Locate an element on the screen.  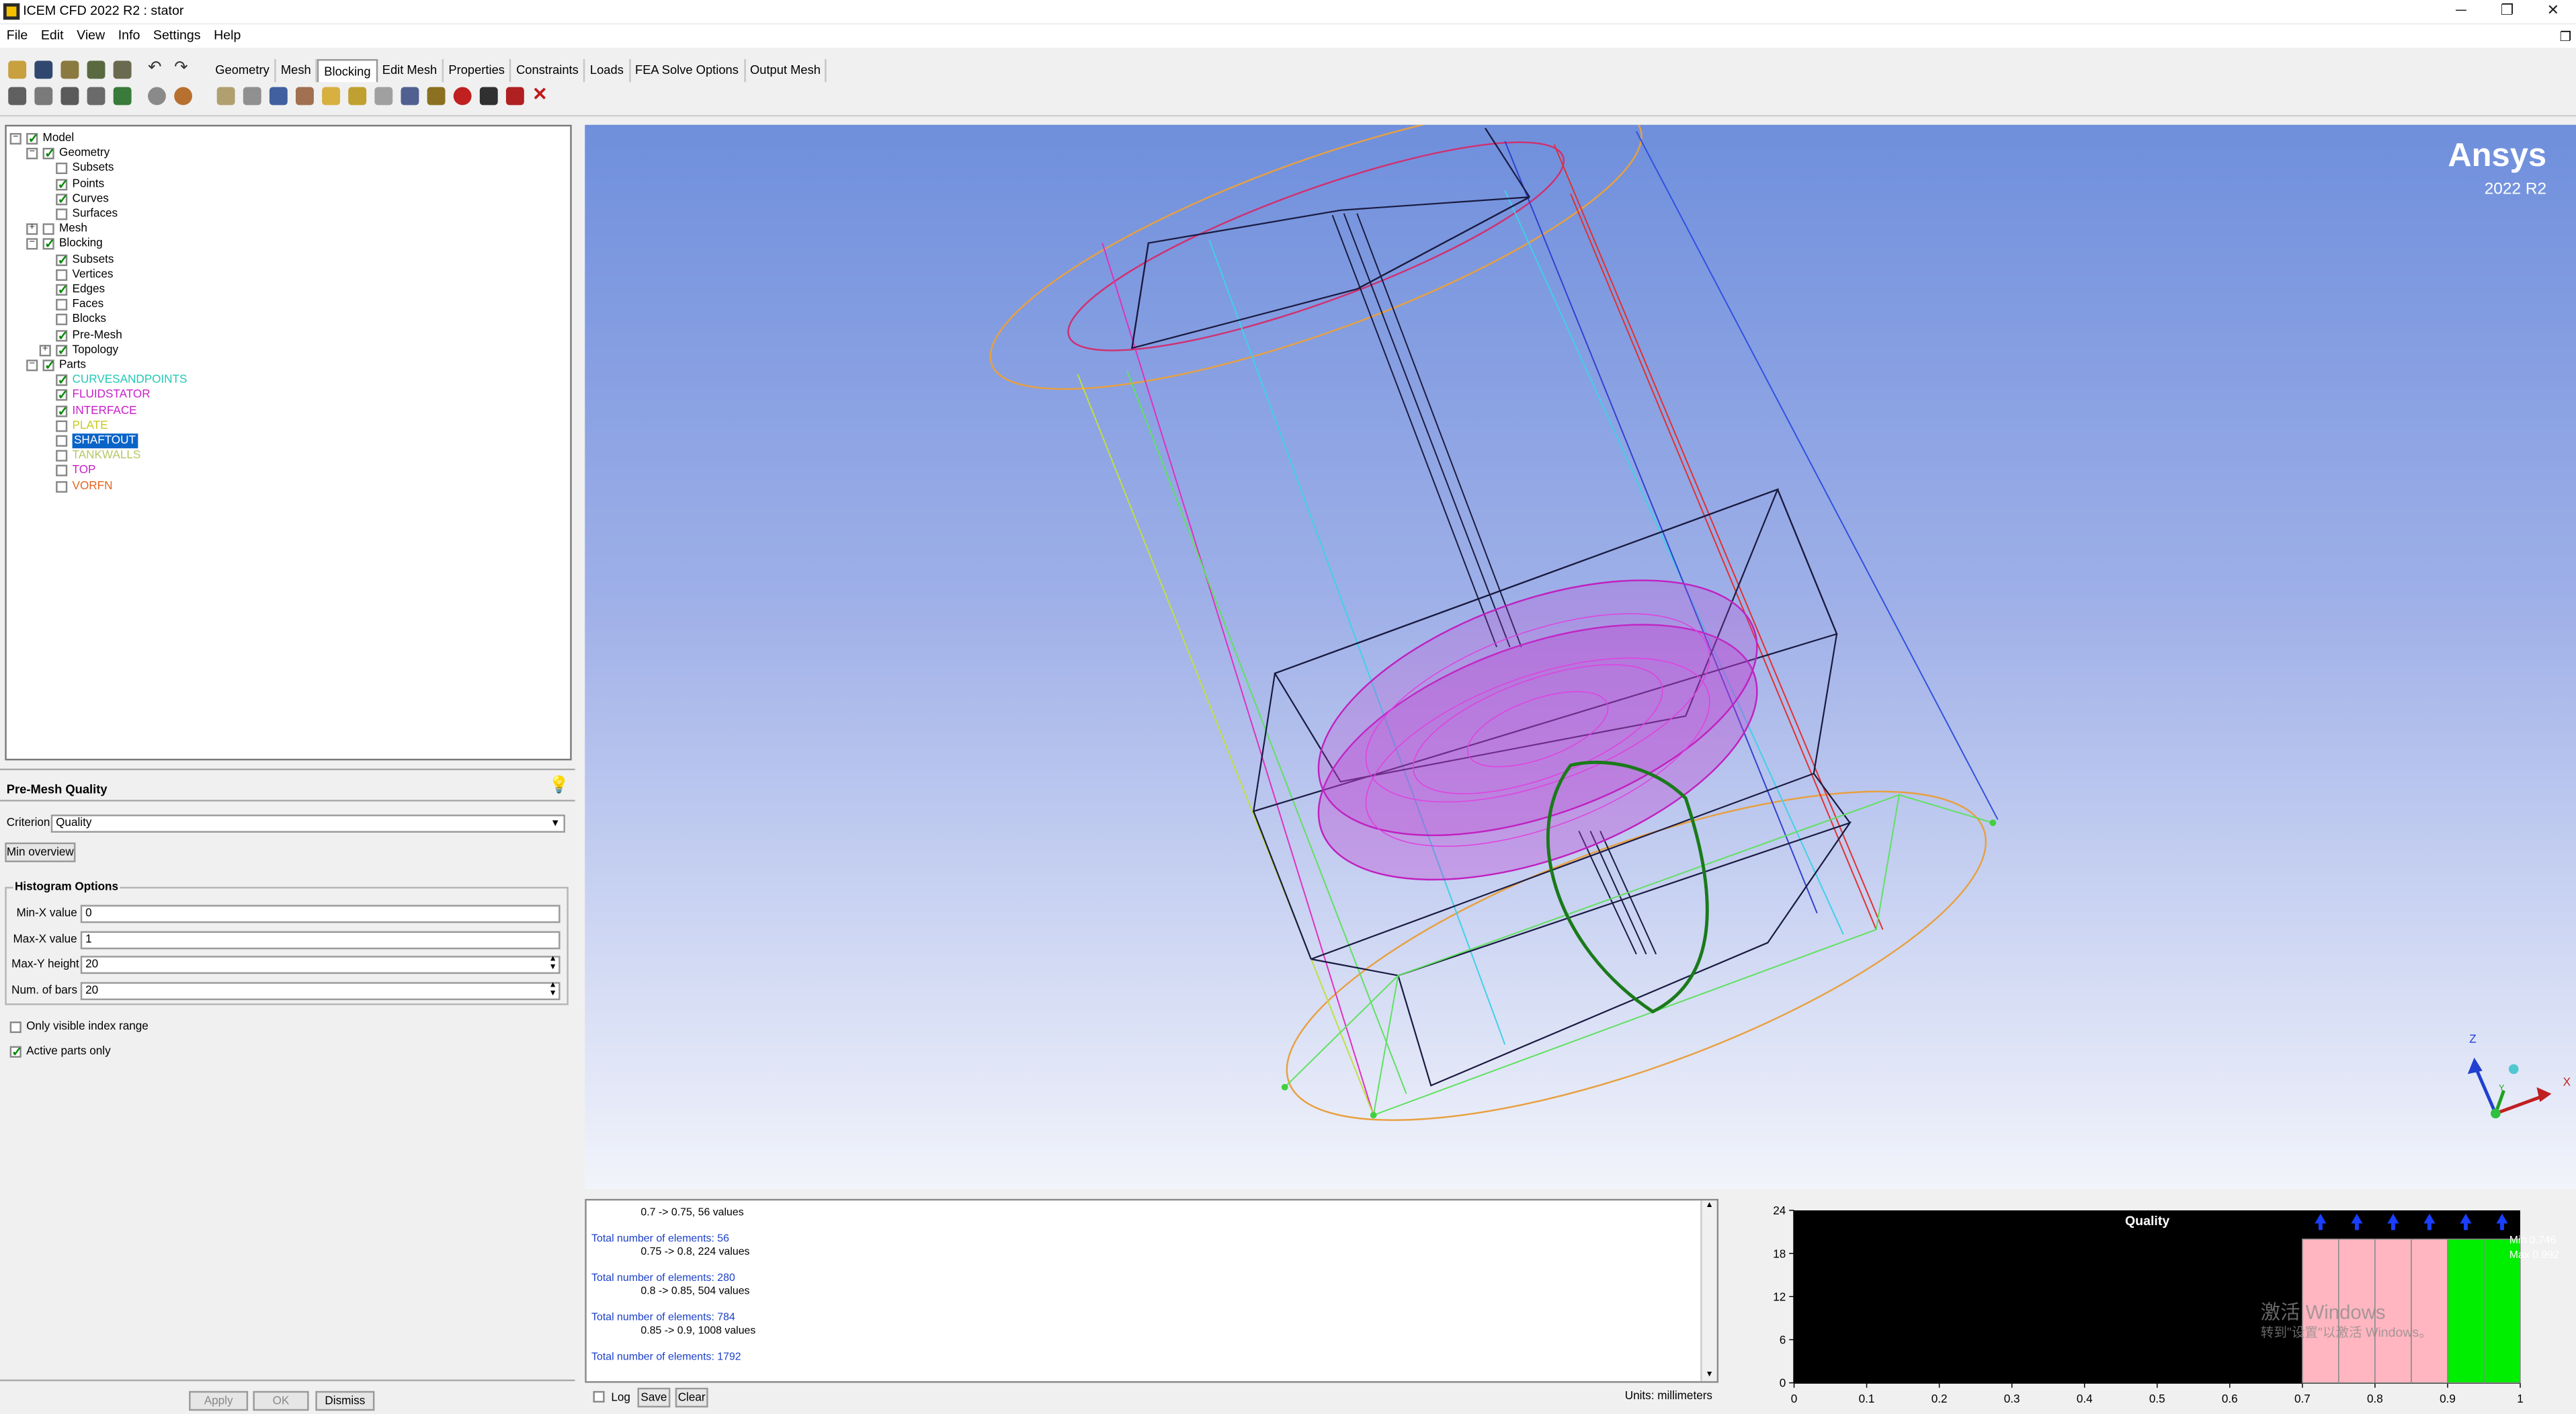
move-vertex-icon is located at coordinates (357, 97).